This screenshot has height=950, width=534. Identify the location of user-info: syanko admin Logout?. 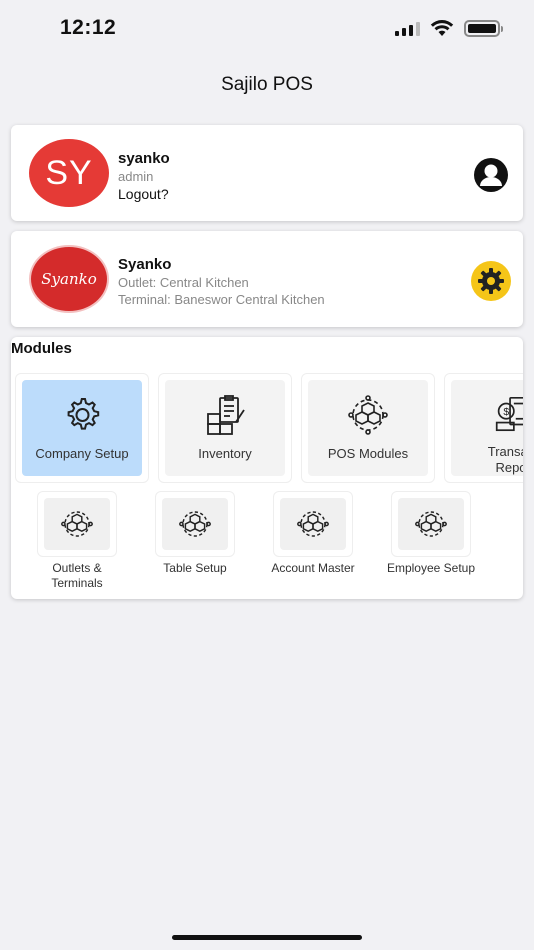
(144, 176).